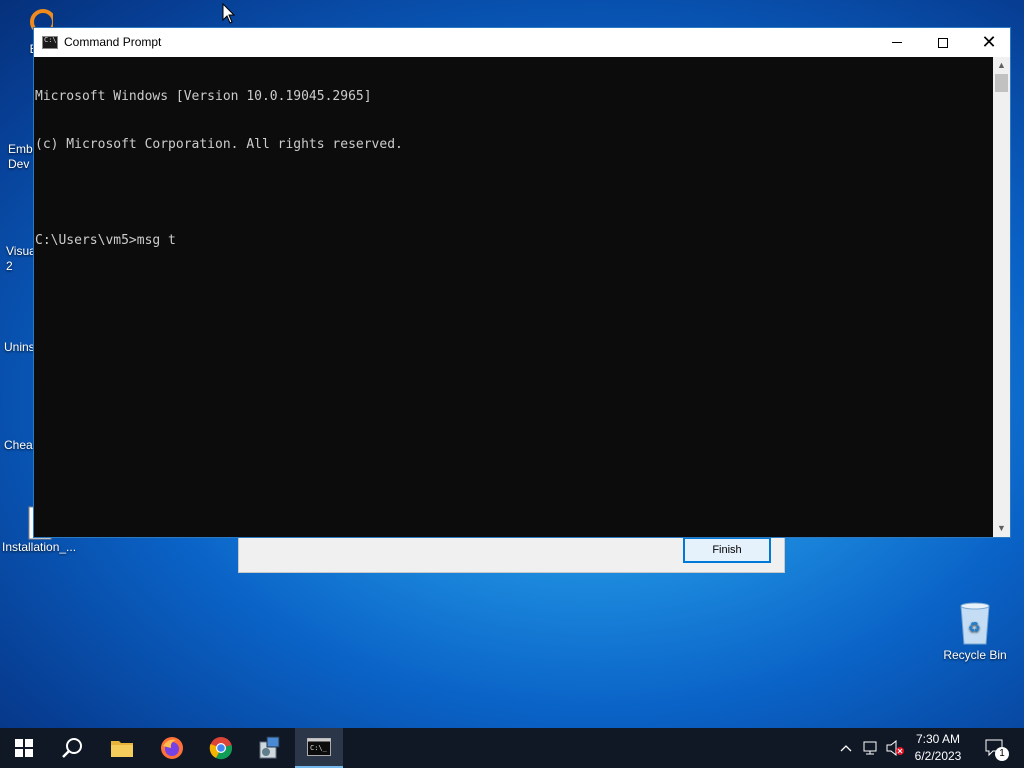 Image resolution: width=1024 pixels, height=768 pixels. Describe the element at coordinates (229, 13) in the screenshot. I see `mouse-pointer-icon` at that location.